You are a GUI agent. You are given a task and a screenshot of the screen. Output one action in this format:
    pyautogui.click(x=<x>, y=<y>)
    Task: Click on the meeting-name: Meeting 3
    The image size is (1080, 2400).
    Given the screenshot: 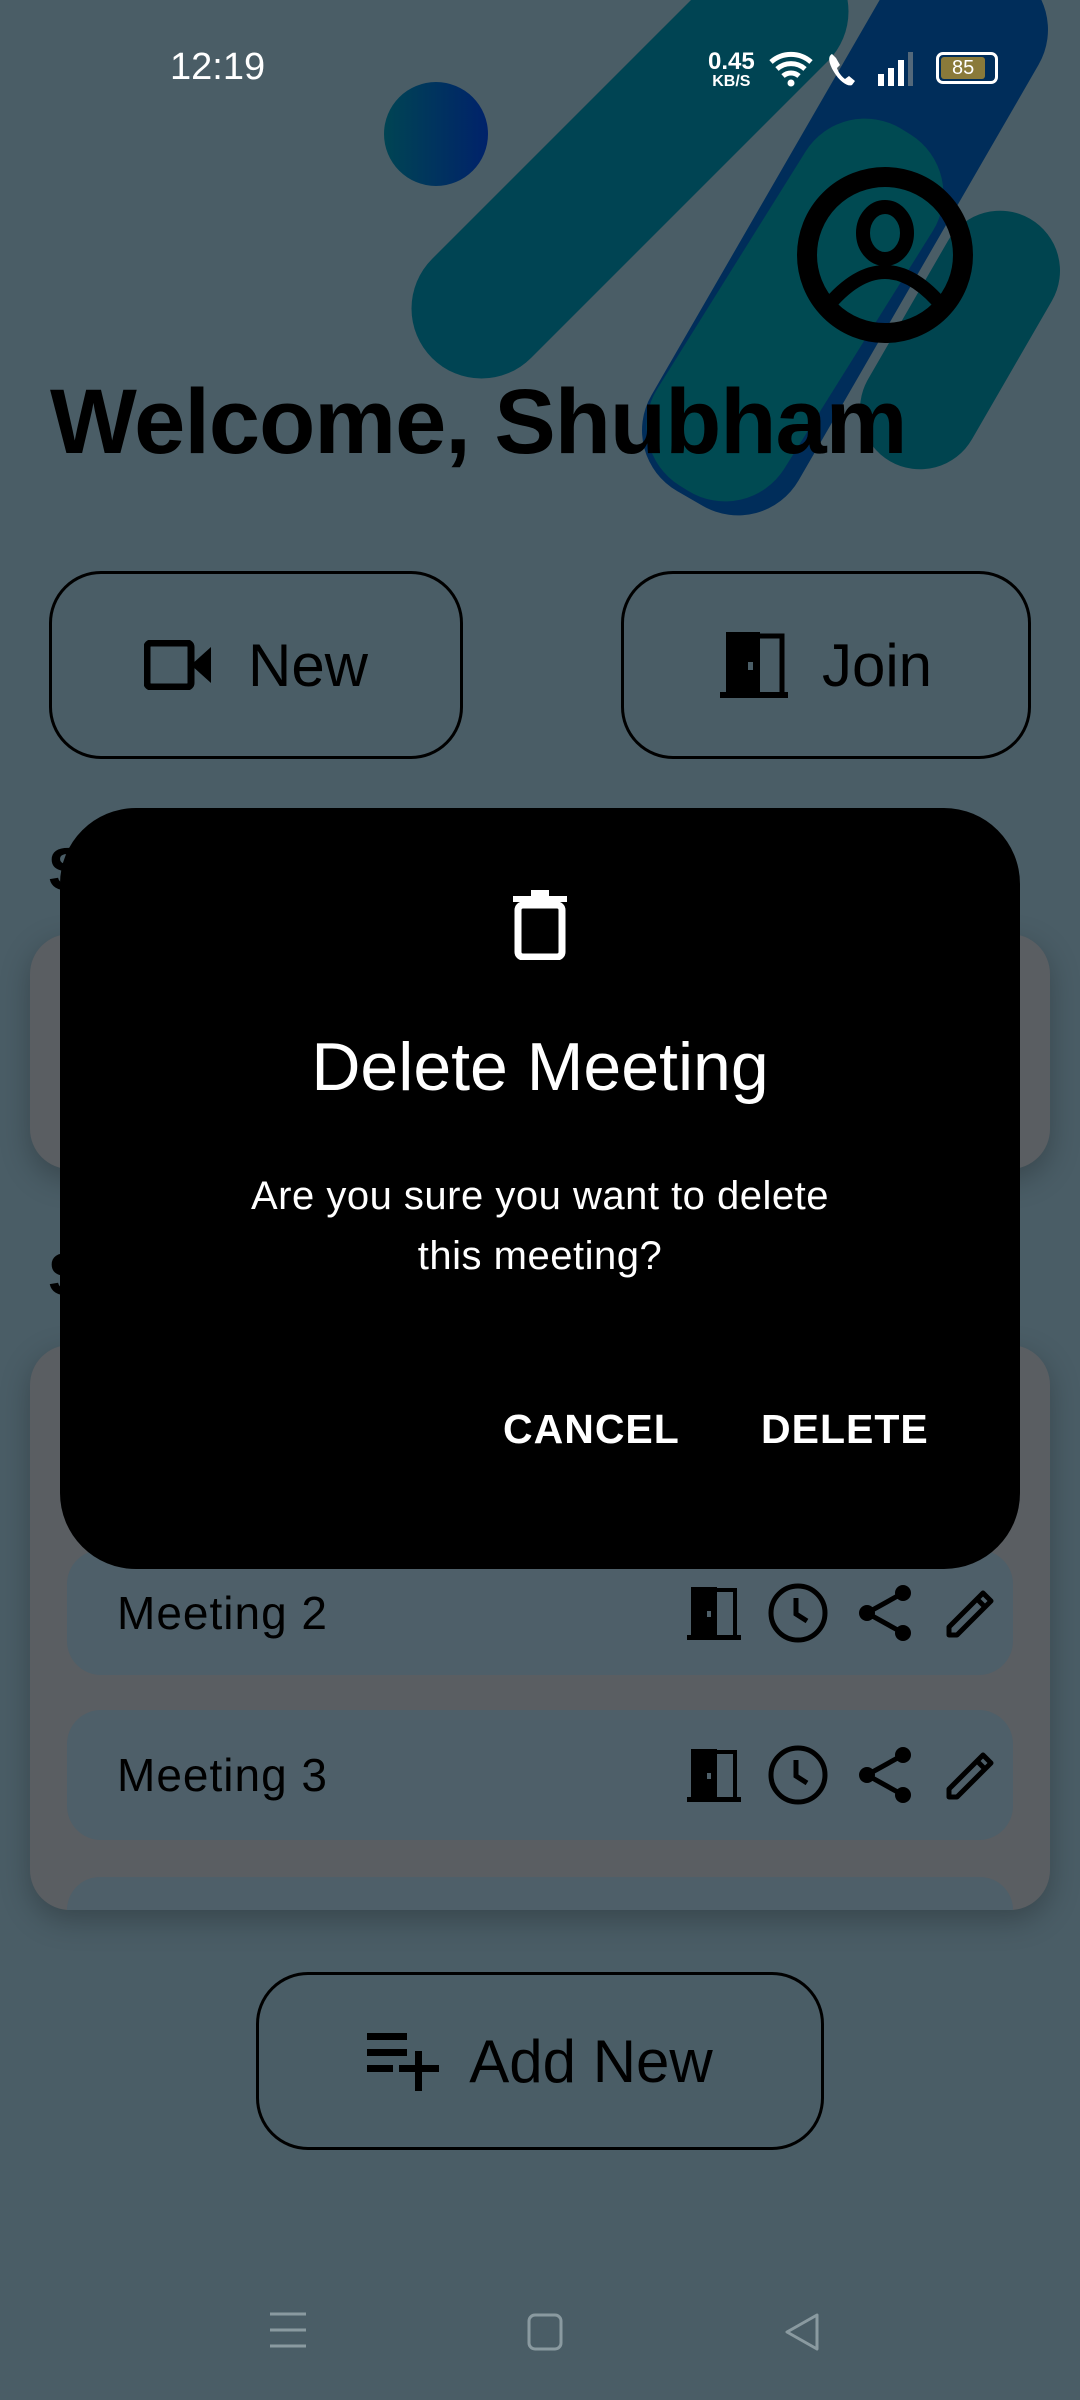 What is the action you would take?
    pyautogui.click(x=223, y=1775)
    